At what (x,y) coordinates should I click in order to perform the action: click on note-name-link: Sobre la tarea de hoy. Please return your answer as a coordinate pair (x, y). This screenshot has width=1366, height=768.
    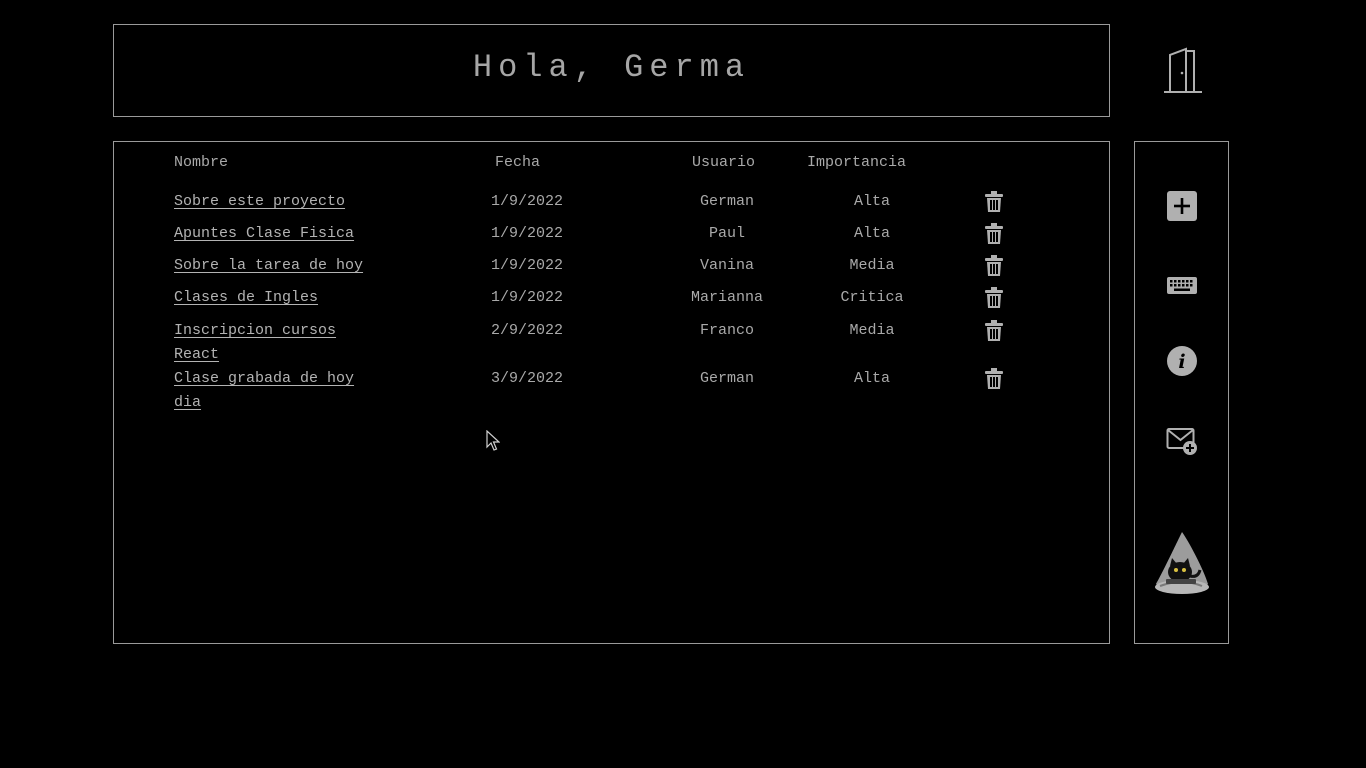
    Looking at the image, I should click on (281, 266).